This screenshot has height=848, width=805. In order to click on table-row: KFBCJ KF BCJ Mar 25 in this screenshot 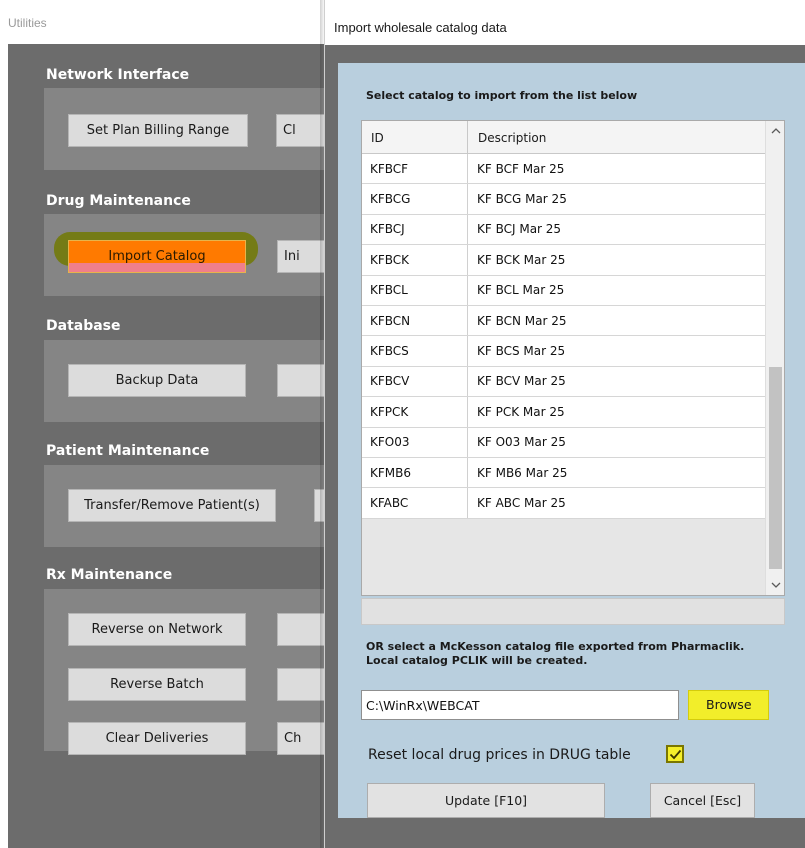, I will do `click(564, 230)`.